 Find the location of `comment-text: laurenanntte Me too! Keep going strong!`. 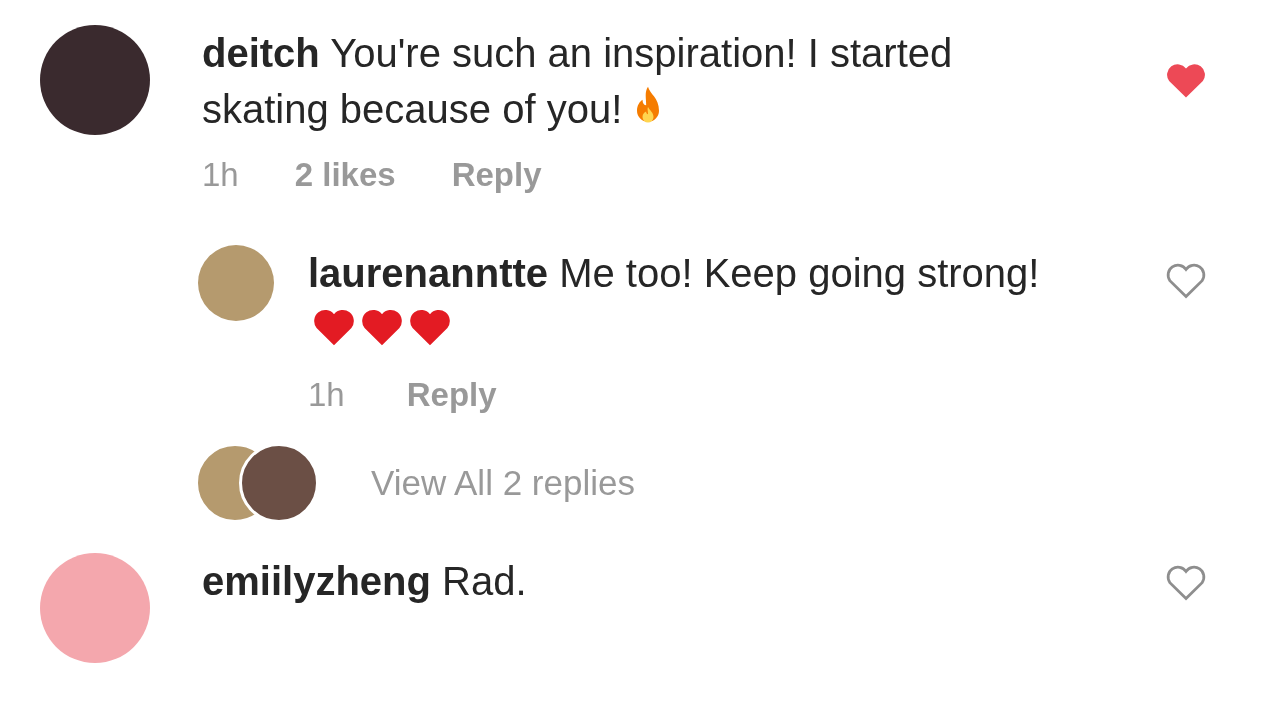

comment-text: laurenanntte Me too! Keep going strong! is located at coordinates (686, 301).